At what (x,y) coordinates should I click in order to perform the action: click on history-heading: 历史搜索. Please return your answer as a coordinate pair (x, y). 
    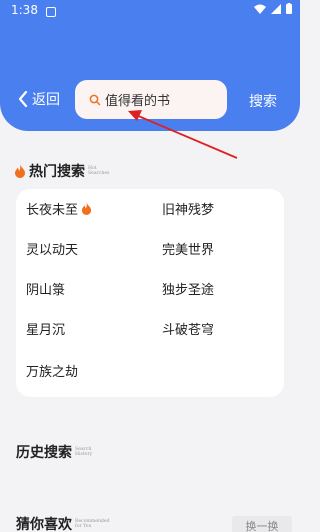
    Looking at the image, I should click on (44, 453).